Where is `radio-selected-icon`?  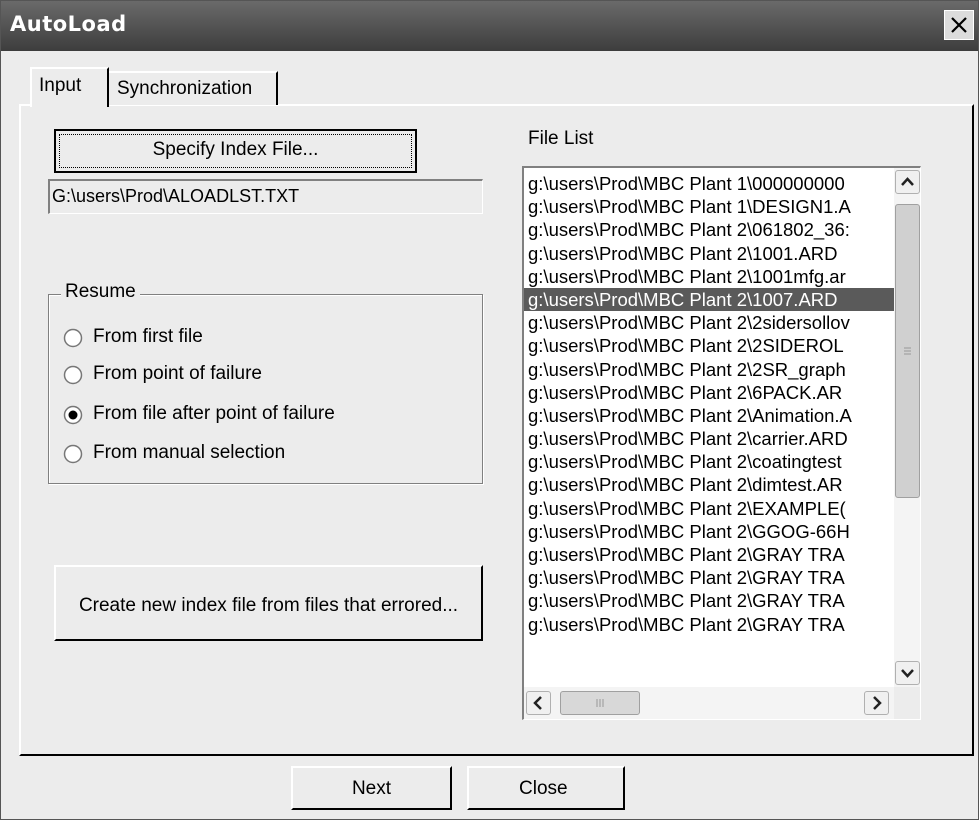
radio-selected-icon is located at coordinates (73, 415).